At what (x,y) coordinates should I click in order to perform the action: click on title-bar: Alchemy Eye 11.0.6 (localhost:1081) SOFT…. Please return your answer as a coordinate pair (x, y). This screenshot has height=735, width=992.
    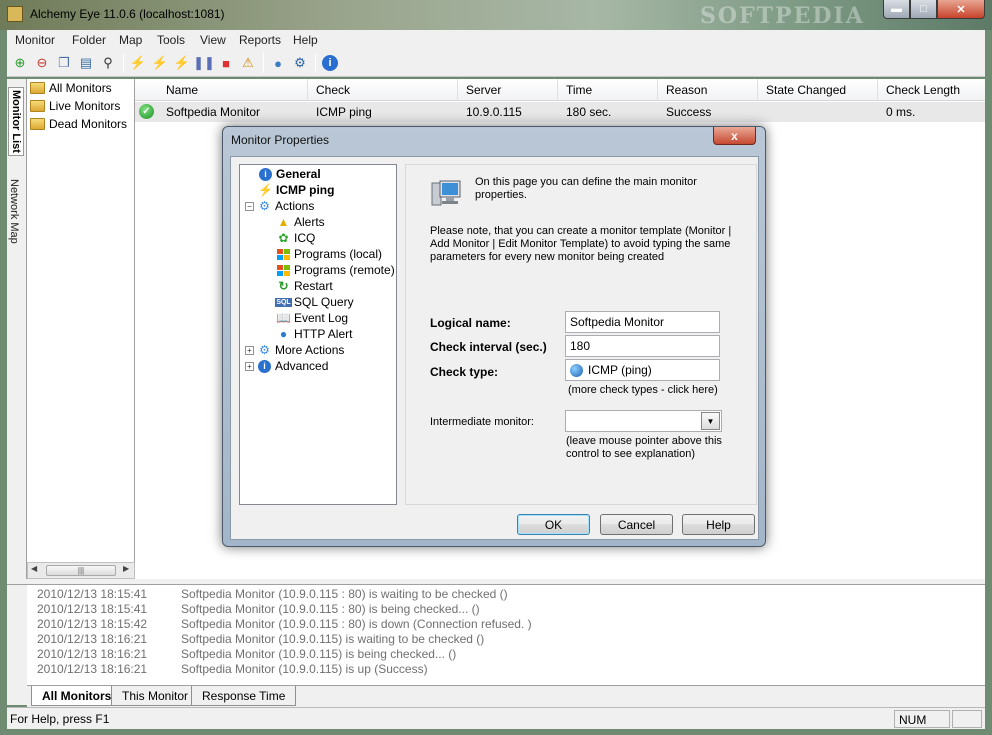
    Looking at the image, I should click on (496, 15).